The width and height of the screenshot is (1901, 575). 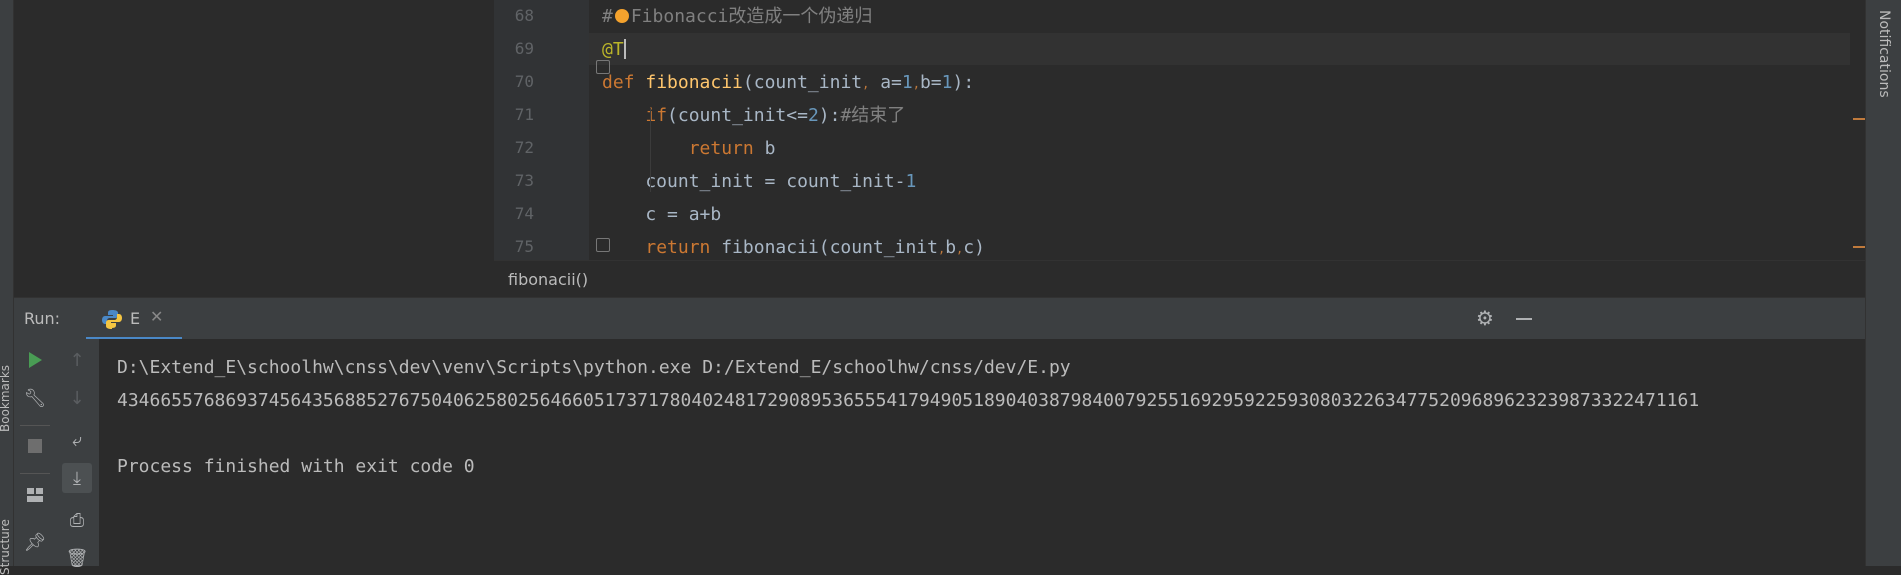 What do you see at coordinates (77, 558) in the screenshot?
I see `trash-icon: 🗑︎` at bounding box center [77, 558].